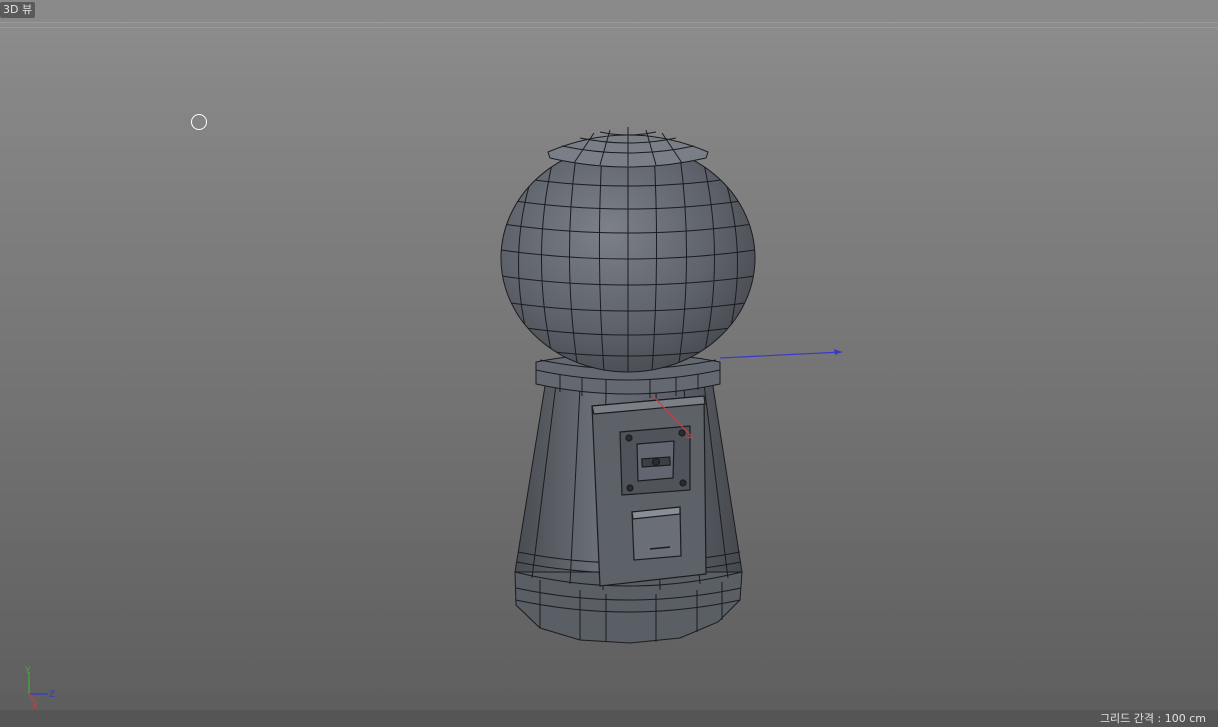 This screenshot has width=1218, height=727. Describe the element at coordinates (27, 671) in the screenshot. I see `gizmo-y-label: Y` at that location.